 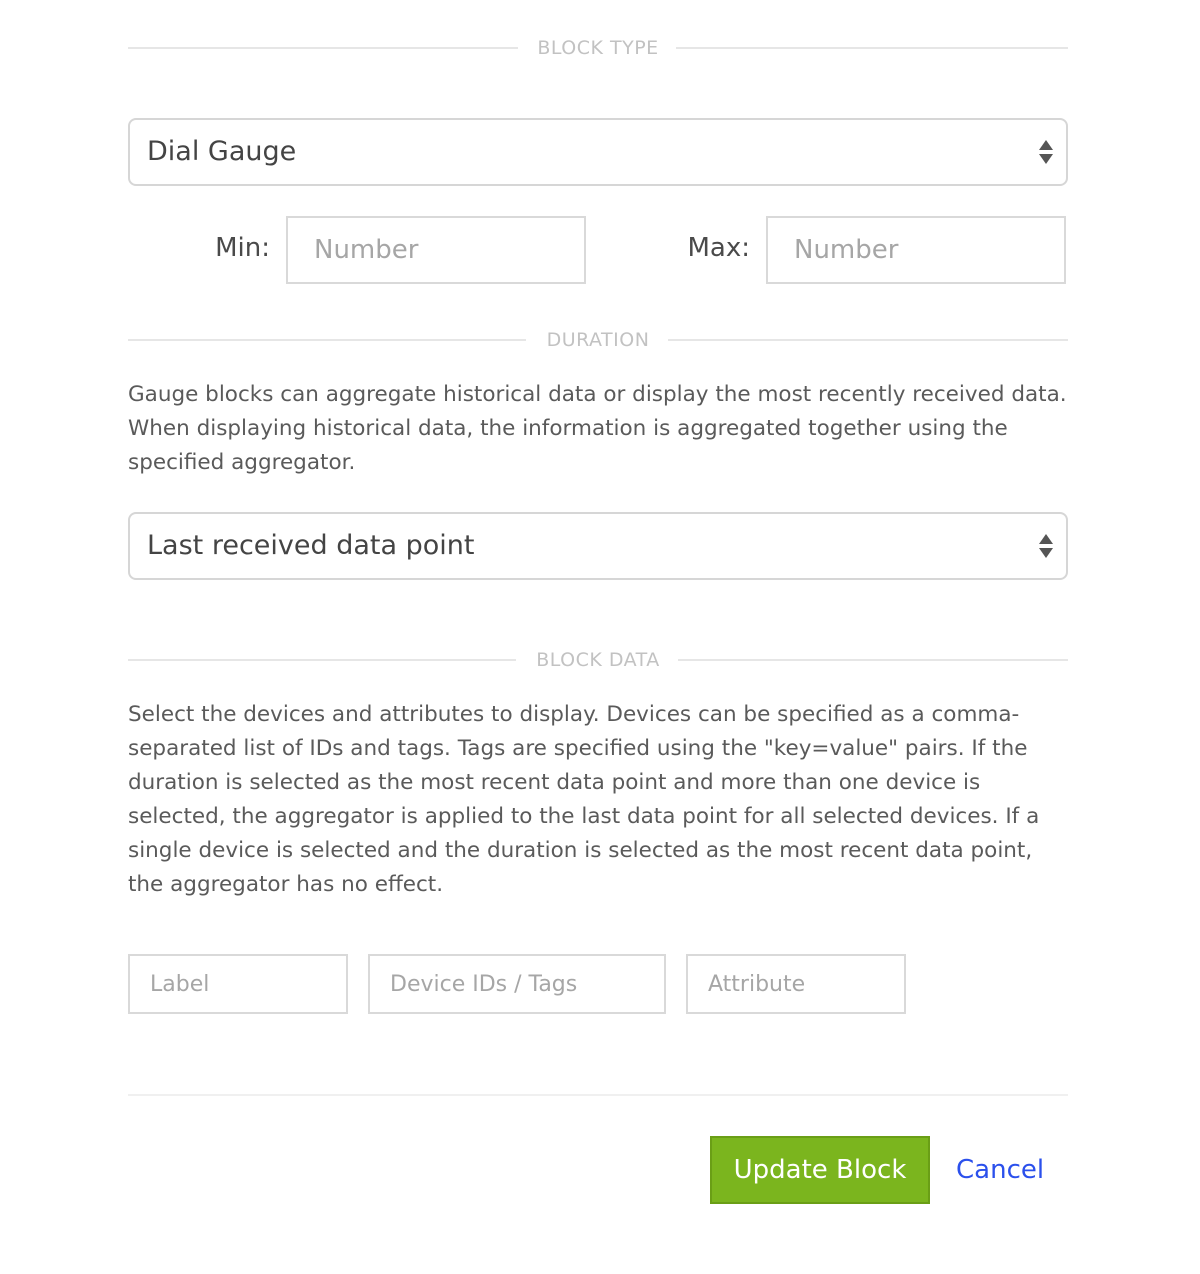 I want to click on min-label: Min:, so click(x=242, y=248).